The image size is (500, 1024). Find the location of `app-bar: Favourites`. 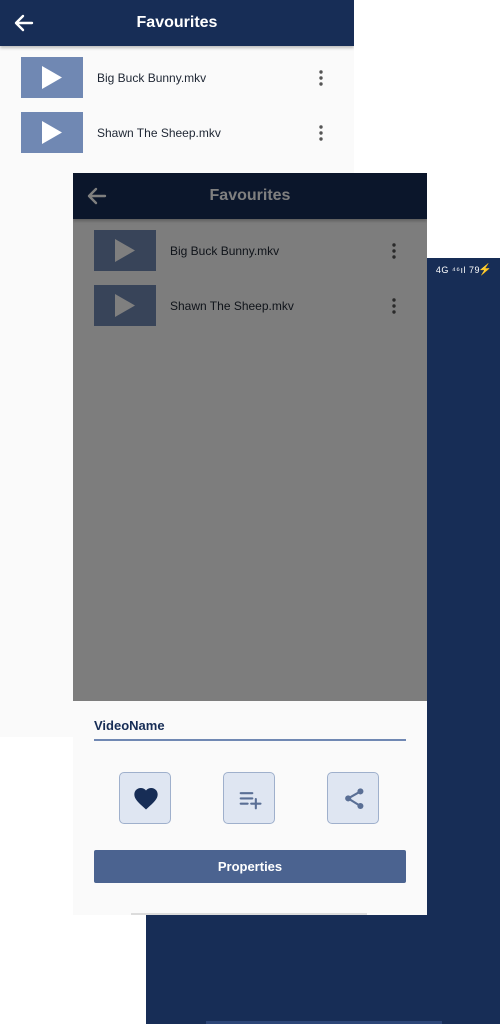

app-bar: Favourites is located at coordinates (177, 23).